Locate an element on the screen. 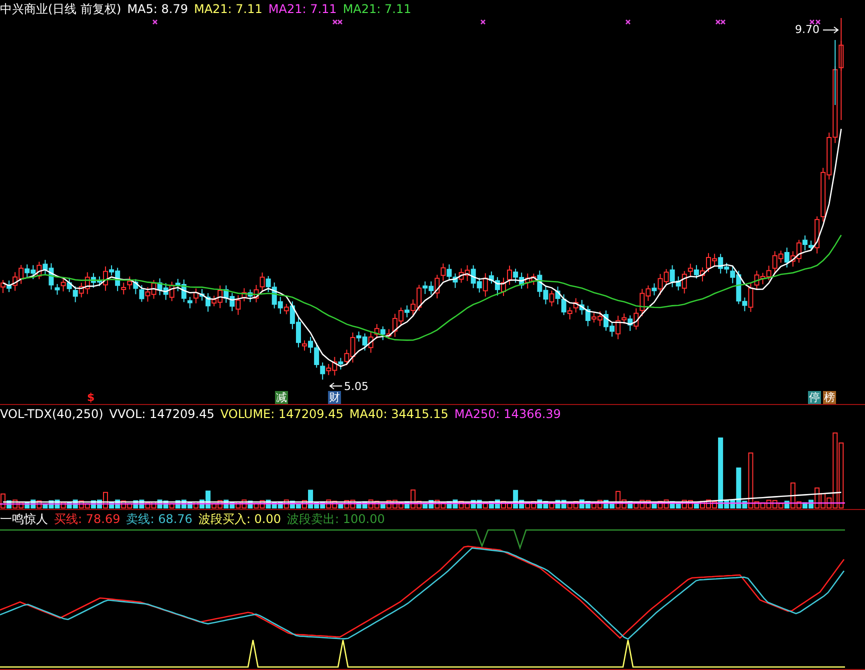 The width and height of the screenshot is (865, 670). event-marker: 停 is located at coordinates (814, 397).